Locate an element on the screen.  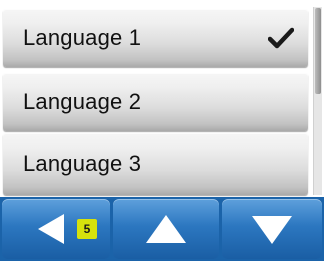
left-triangle-icon is located at coordinates (51, 229).